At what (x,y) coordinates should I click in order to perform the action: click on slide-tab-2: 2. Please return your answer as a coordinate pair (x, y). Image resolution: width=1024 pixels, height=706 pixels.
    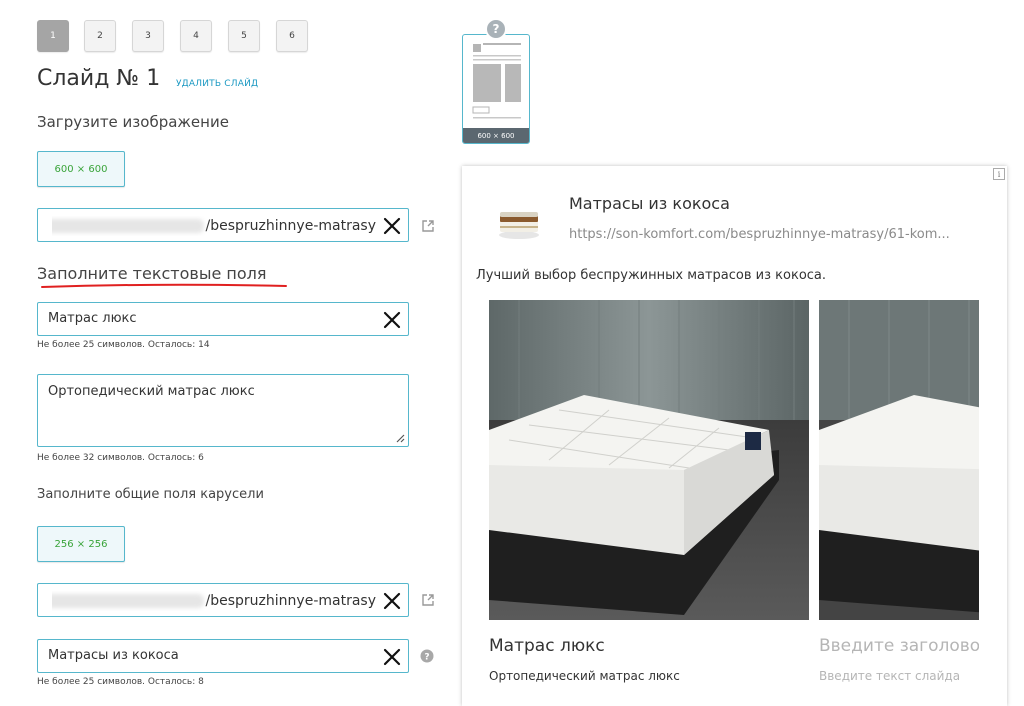
    Looking at the image, I should click on (100, 36).